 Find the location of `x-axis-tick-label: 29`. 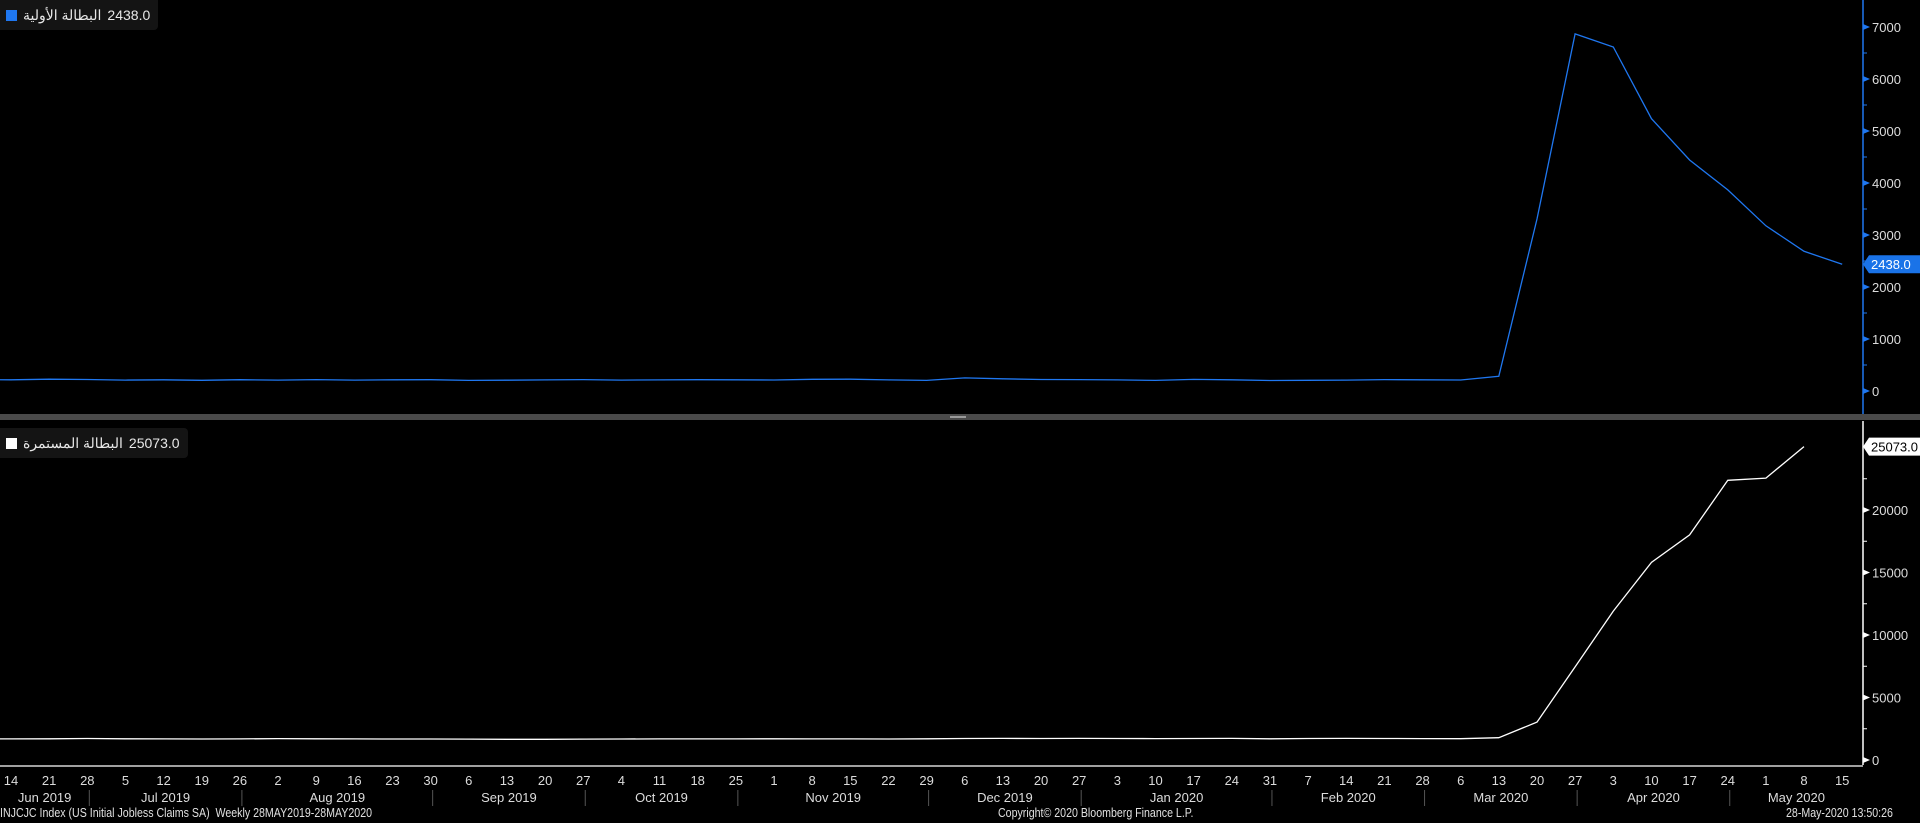

x-axis-tick-label: 29 is located at coordinates (926, 780).